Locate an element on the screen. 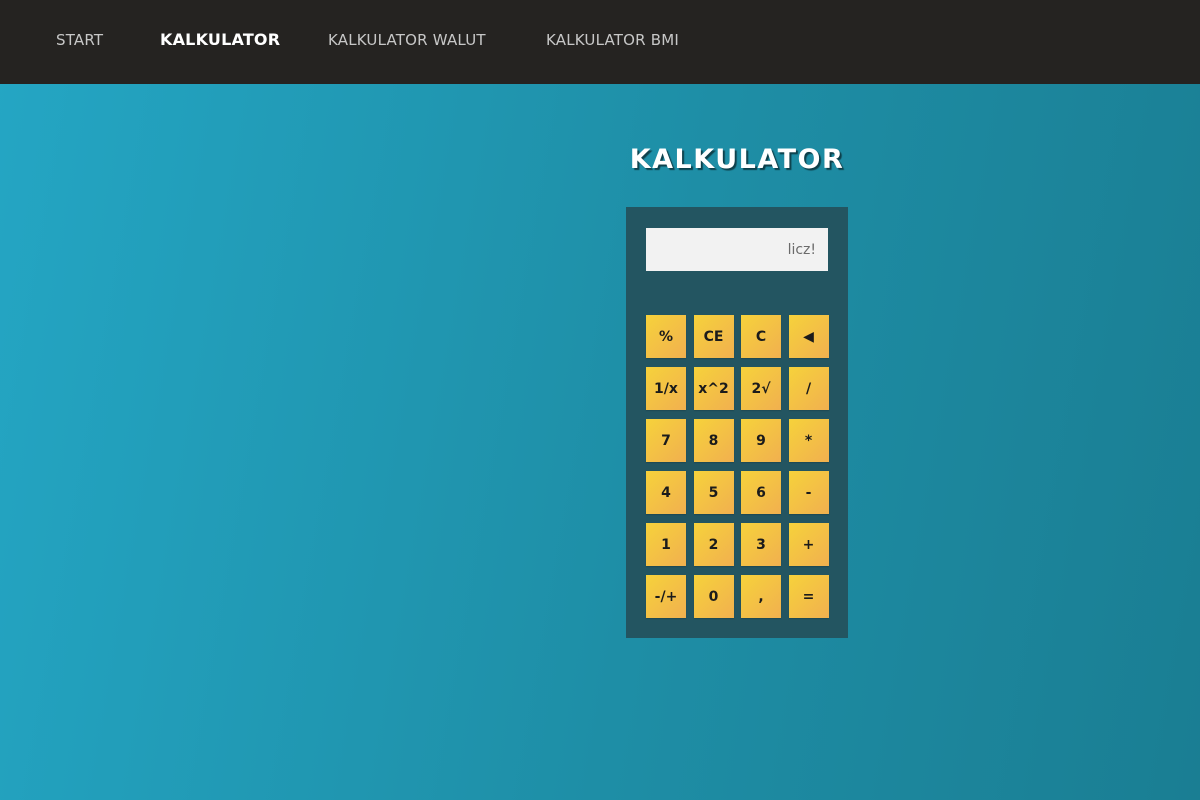 The image size is (1200, 800). key-negate: -/+ is located at coordinates (666, 596).